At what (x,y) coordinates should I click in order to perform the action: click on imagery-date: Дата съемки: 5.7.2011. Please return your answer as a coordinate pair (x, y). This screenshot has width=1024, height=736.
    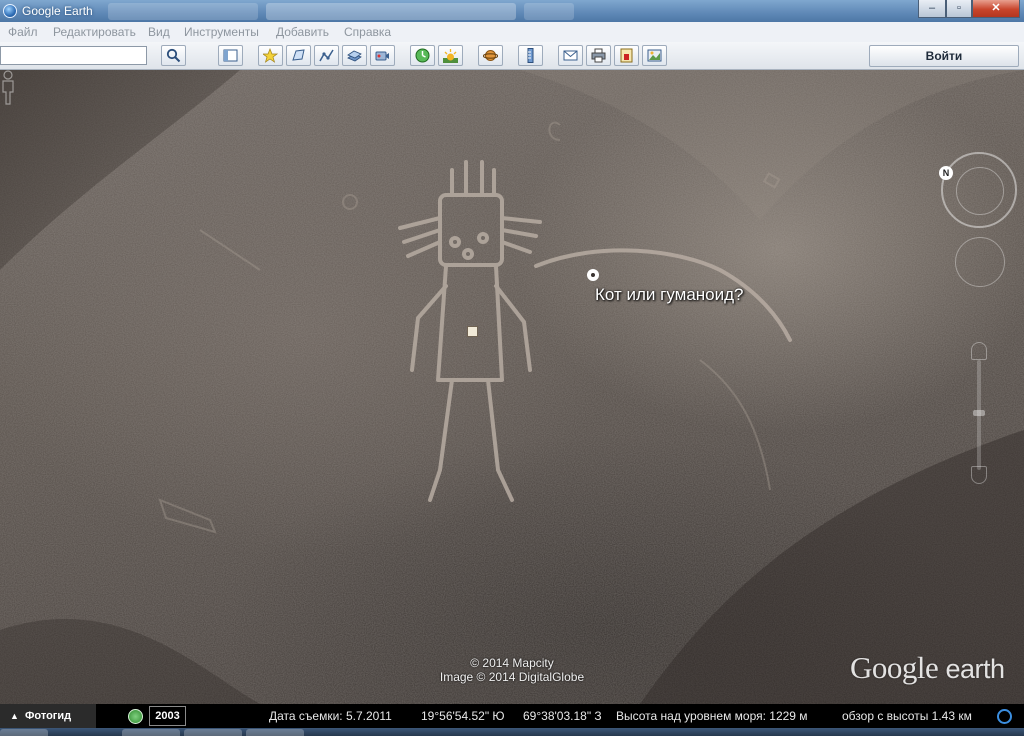
    Looking at the image, I should click on (330, 716).